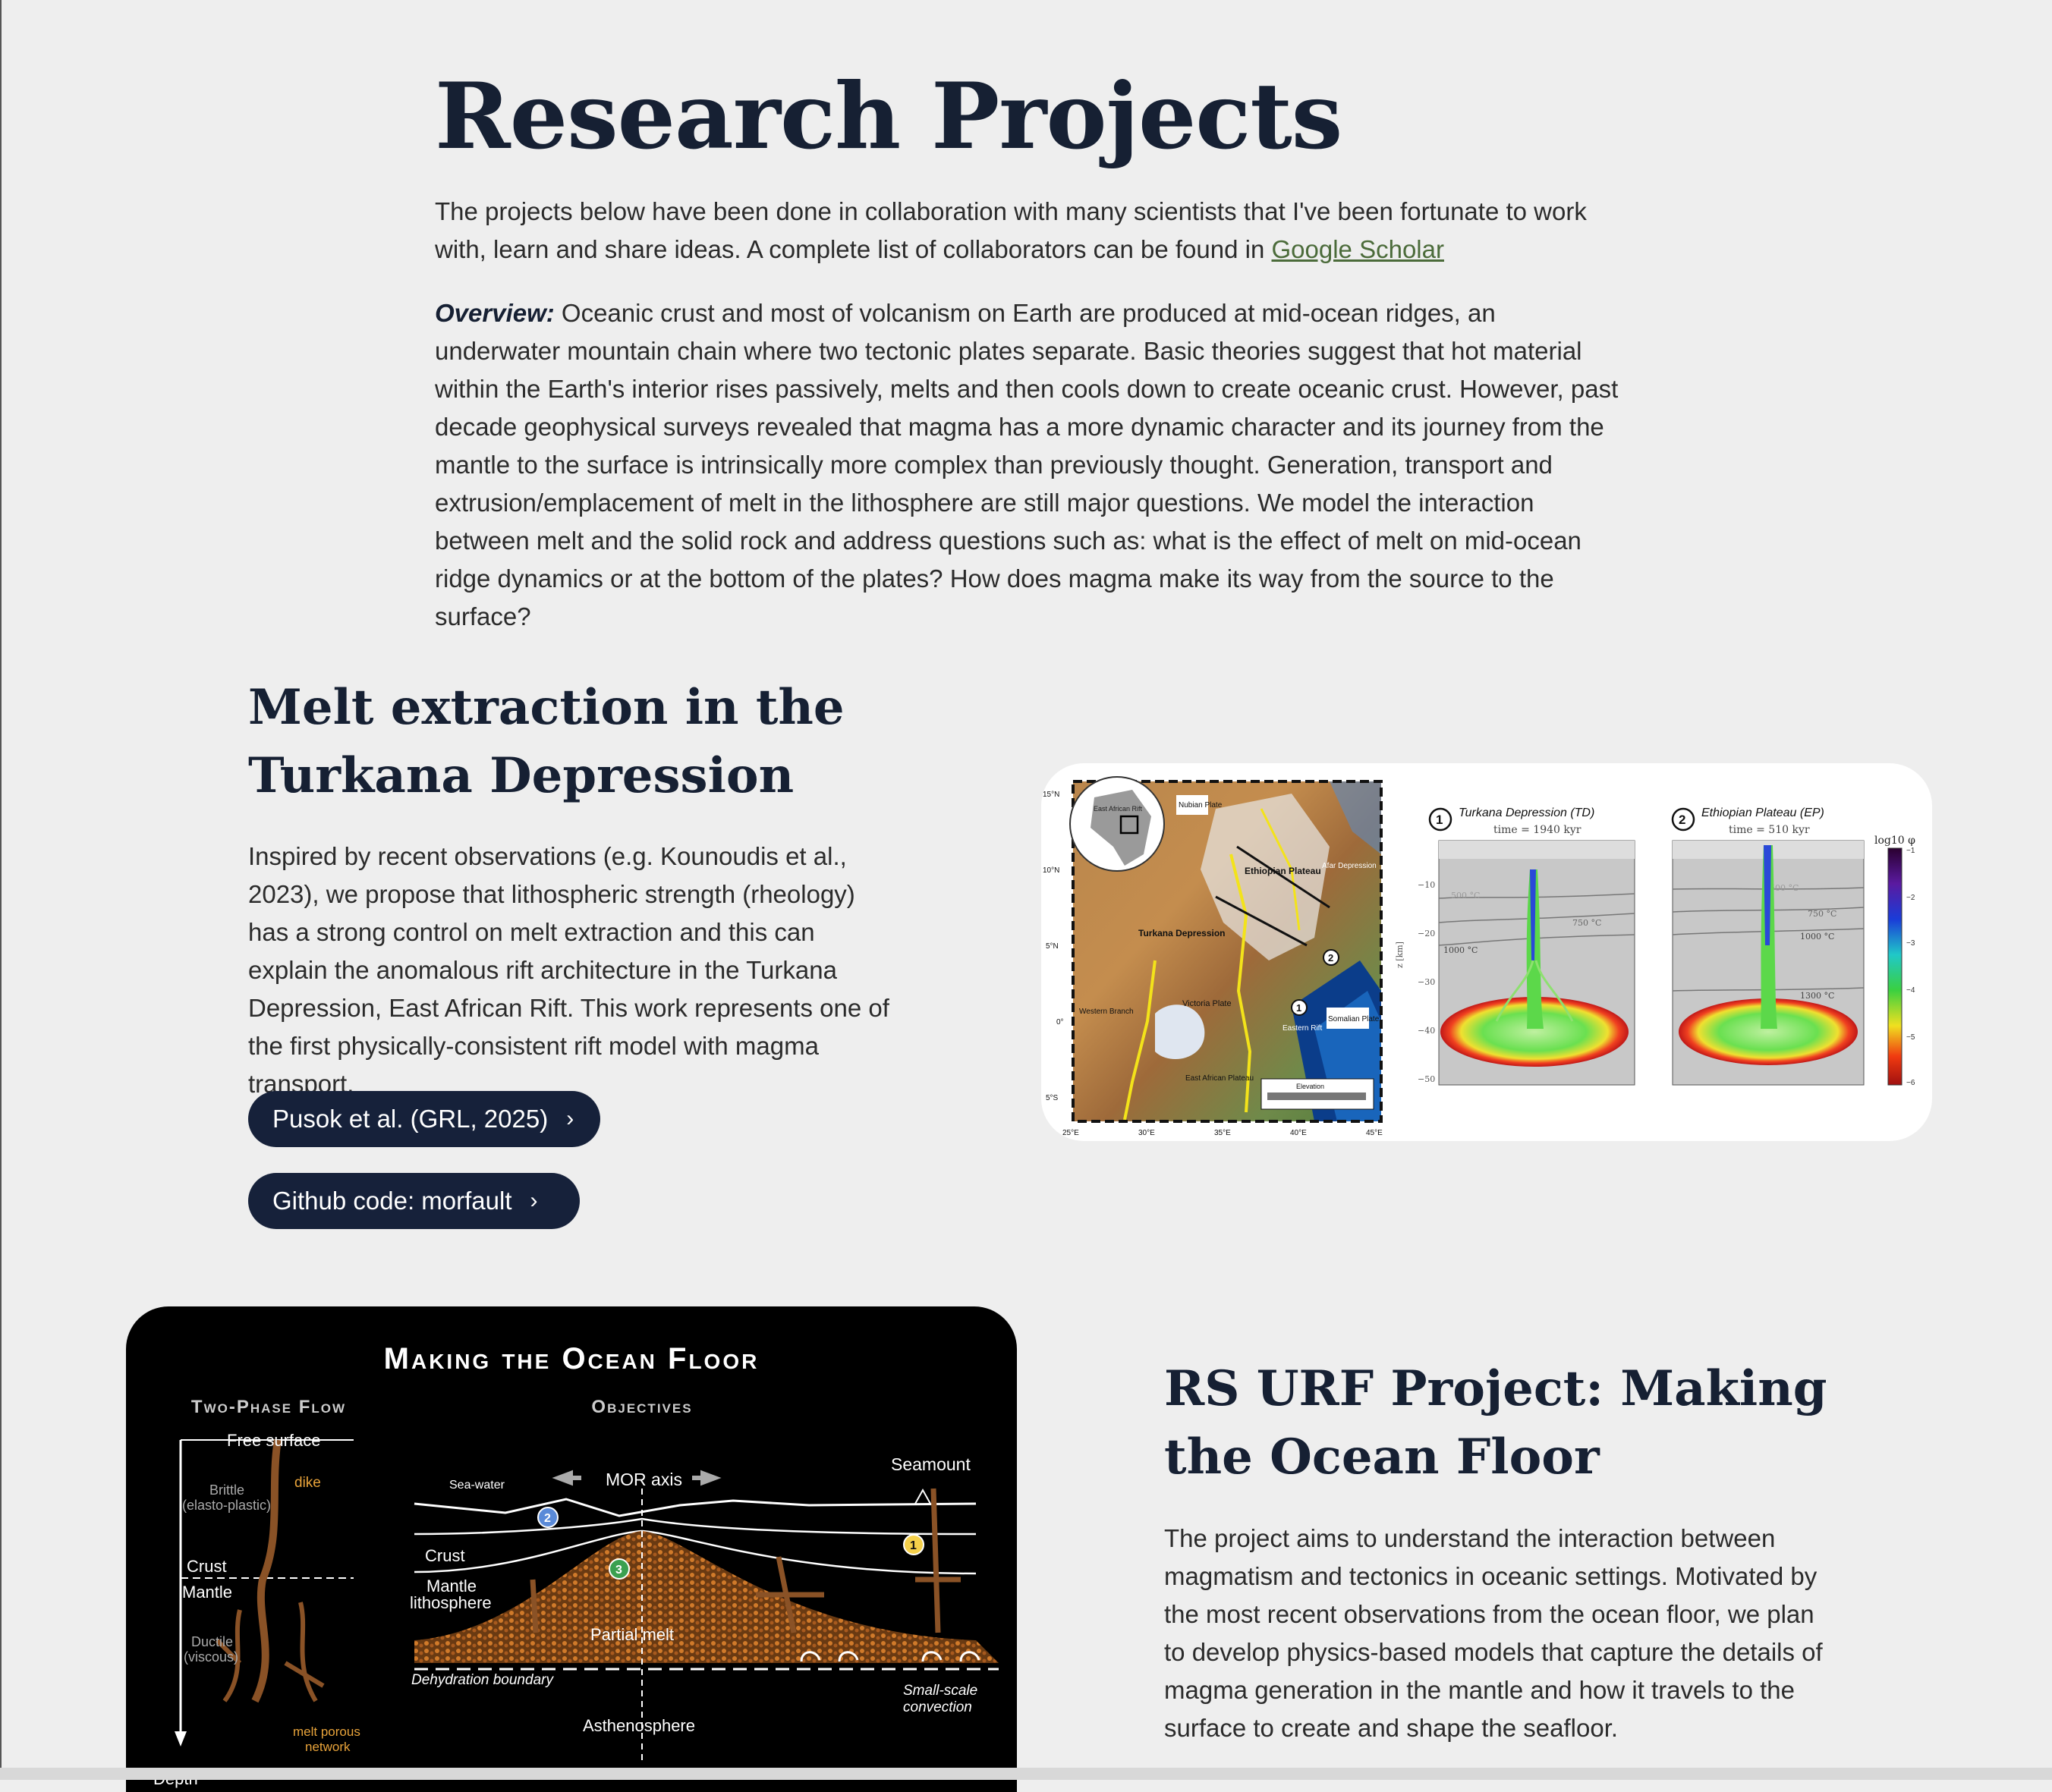 The height and width of the screenshot is (1792, 2052). What do you see at coordinates (1358, 249) in the screenshot?
I see `google-scholar-link: Google Scholar` at bounding box center [1358, 249].